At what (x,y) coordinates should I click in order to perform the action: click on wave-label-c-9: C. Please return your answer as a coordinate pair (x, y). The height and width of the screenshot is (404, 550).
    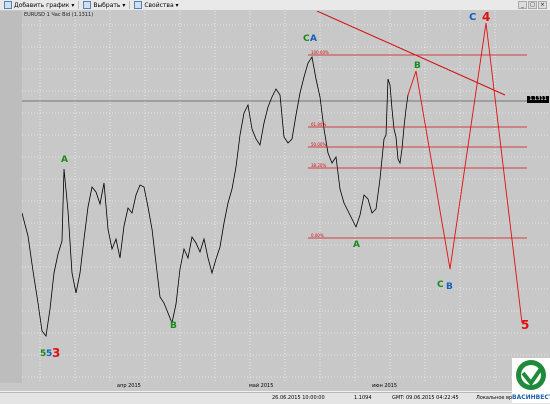
    Looking at the image, I should click on (473, 17).